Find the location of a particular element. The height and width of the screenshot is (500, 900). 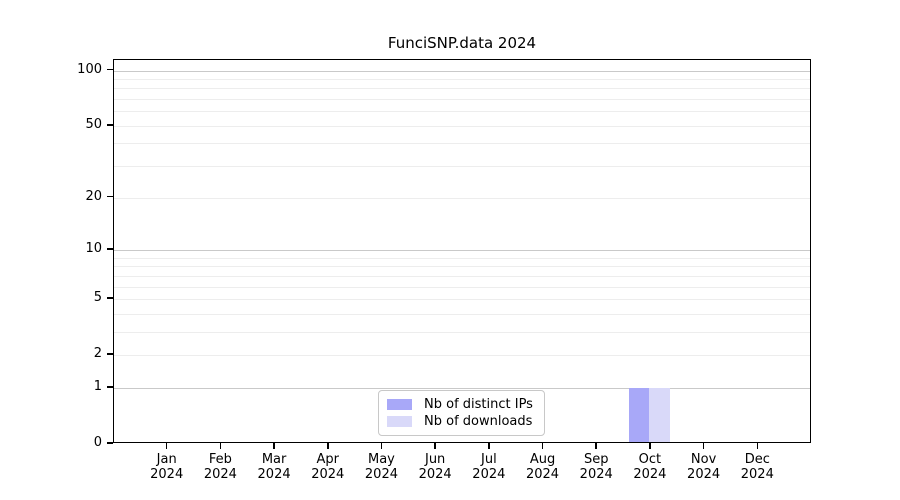

y-tick-label: 5 is located at coordinates (97, 297).